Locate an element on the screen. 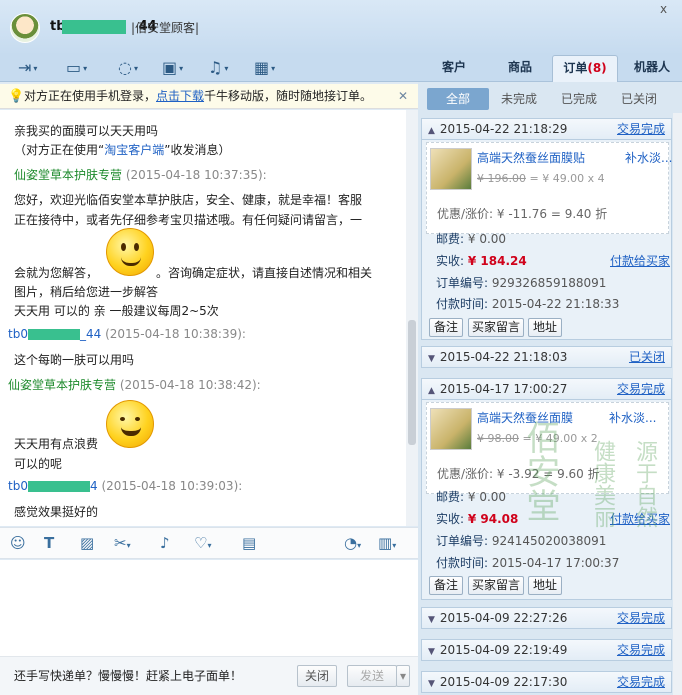  message-text: 正在接待中，或者先仔细参考宝贝描述哦。有任何疑问请留言，一 is located at coordinates (188, 220).